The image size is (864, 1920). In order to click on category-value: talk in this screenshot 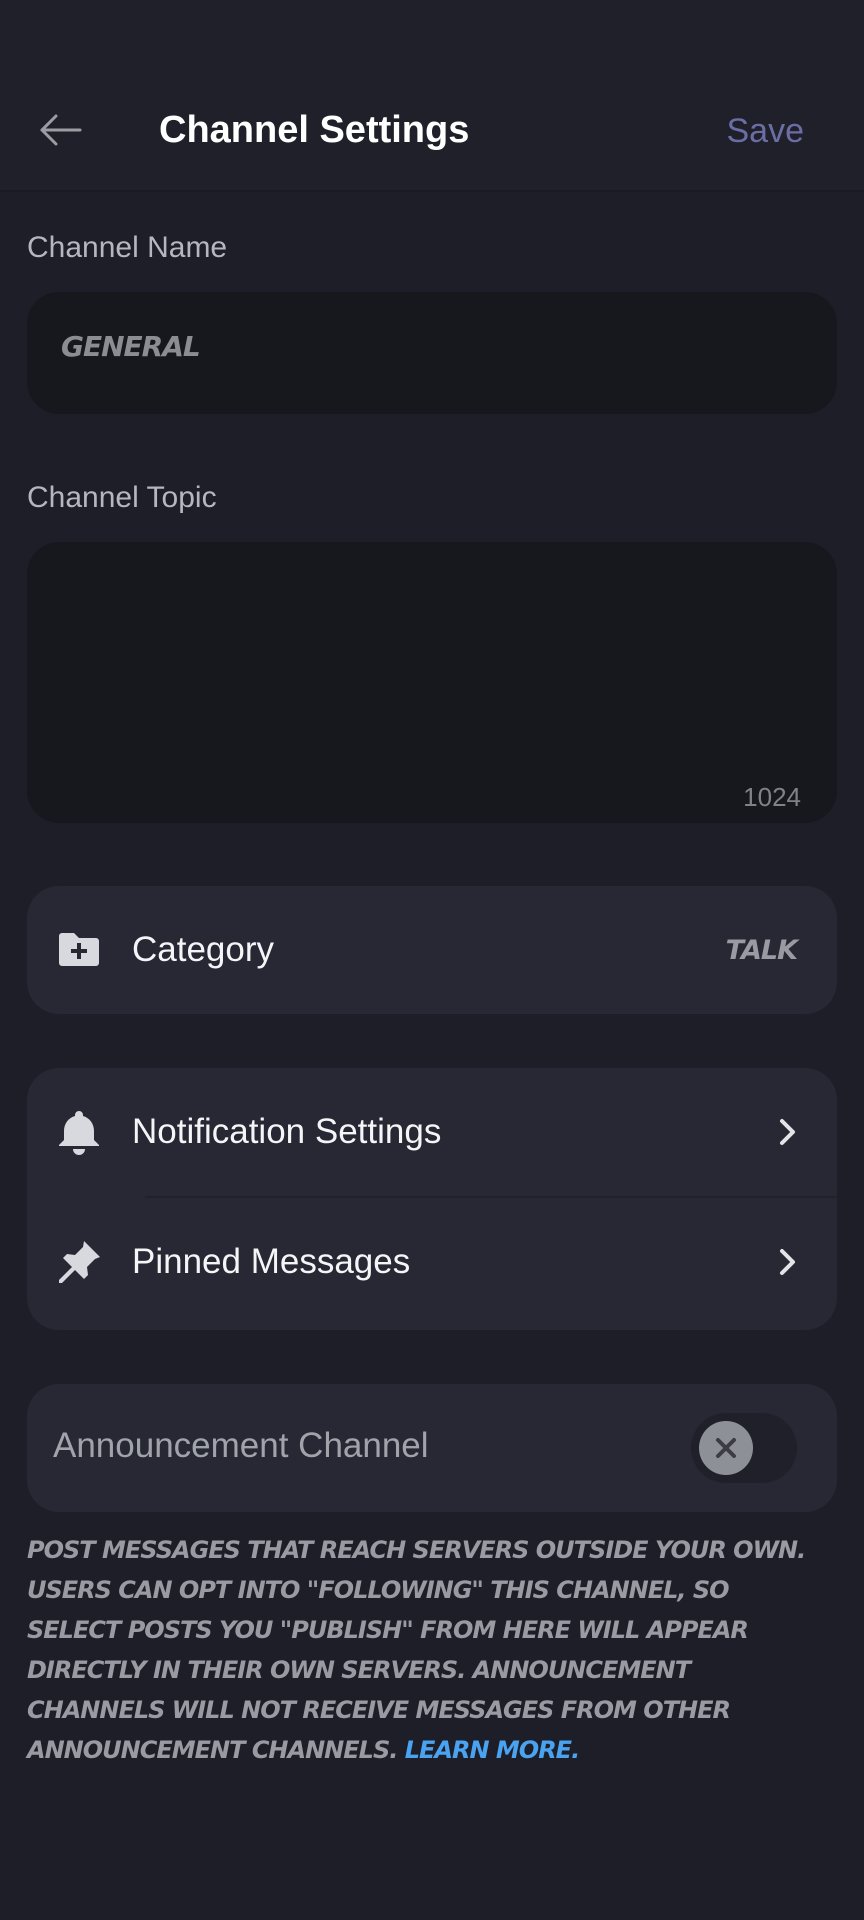, I will do `click(761, 950)`.